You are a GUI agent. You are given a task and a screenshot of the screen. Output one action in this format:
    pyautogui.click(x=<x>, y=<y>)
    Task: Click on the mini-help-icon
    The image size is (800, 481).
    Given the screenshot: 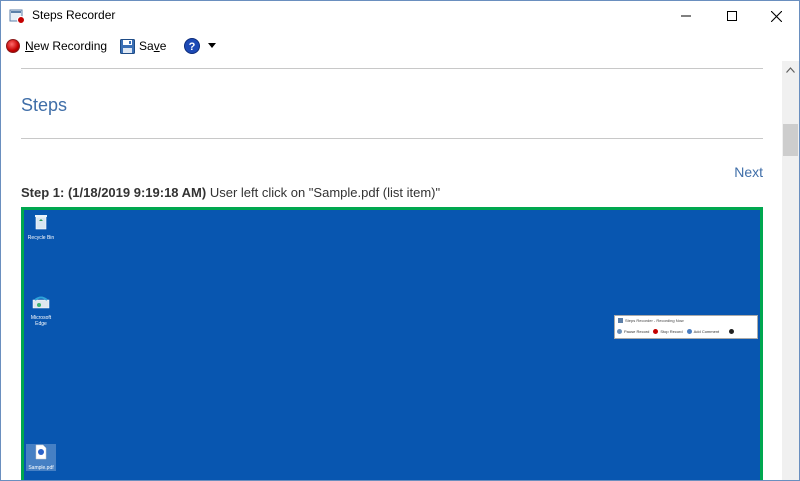 What is the action you would take?
    pyautogui.click(x=729, y=332)
    